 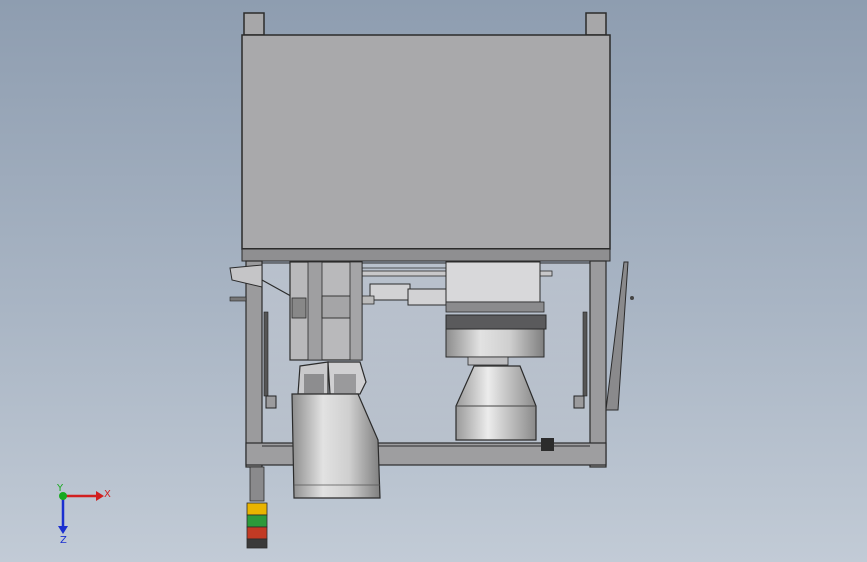 I want to click on mount-tab-right, so click(x=596, y=24).